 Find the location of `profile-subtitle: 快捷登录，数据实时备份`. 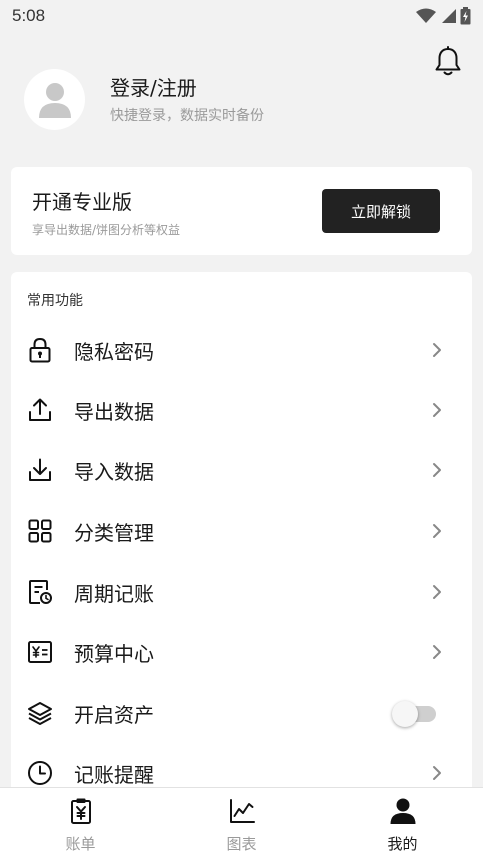

profile-subtitle: 快捷登录，数据实时备份 is located at coordinates (187, 115).